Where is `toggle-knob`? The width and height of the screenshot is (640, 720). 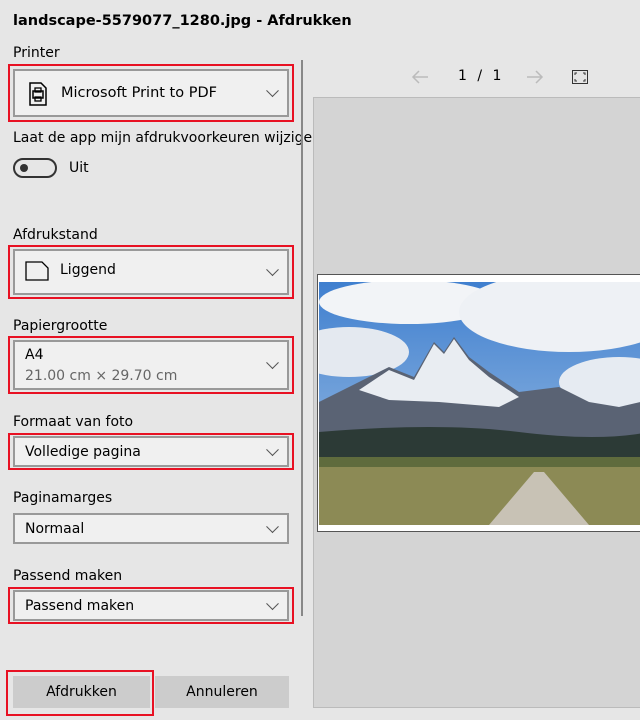
toggle-knob is located at coordinates (24, 168).